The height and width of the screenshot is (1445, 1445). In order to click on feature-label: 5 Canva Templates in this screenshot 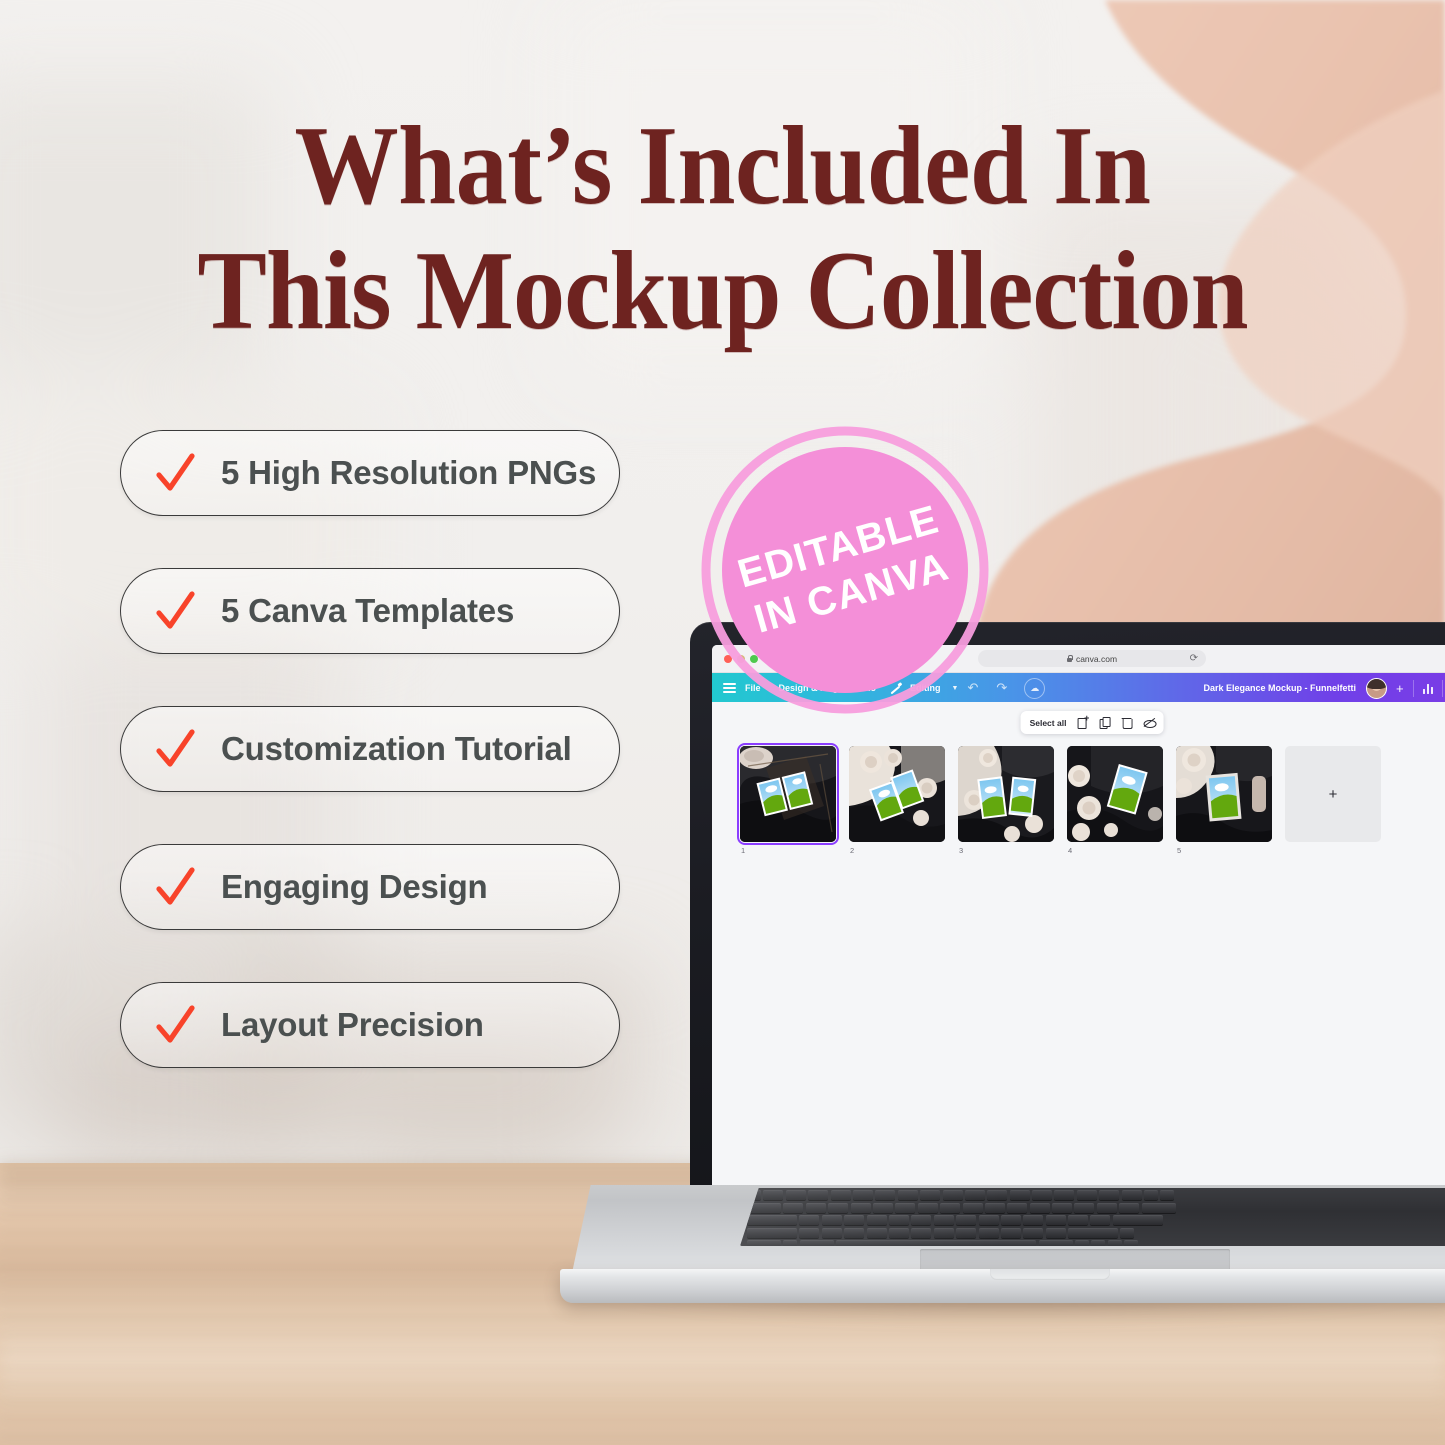, I will do `click(368, 610)`.